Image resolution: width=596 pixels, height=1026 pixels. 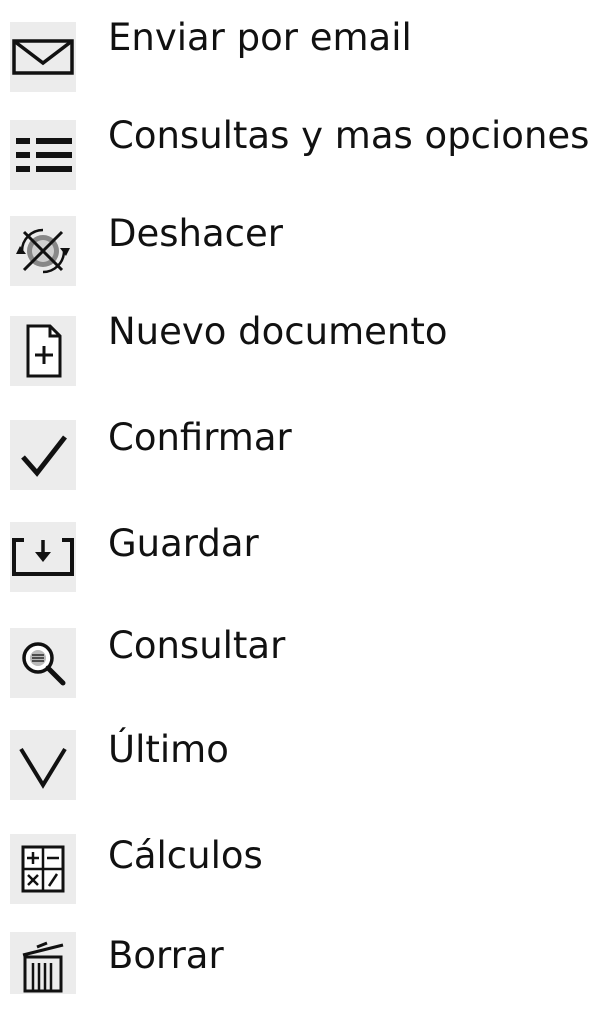 What do you see at coordinates (183, 543) in the screenshot?
I see `legend-label: Guardar` at bounding box center [183, 543].